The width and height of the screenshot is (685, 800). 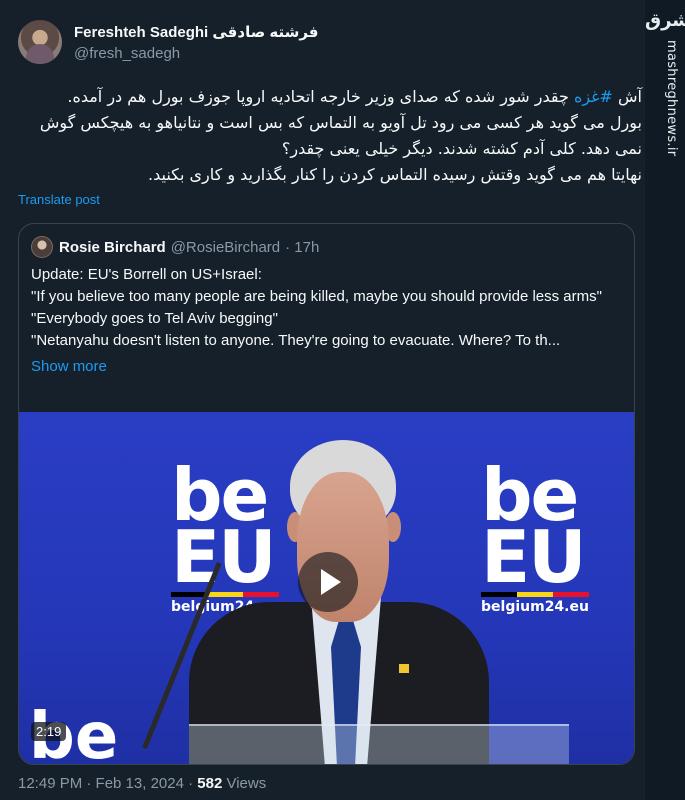 I want to click on views-count: 582, so click(x=210, y=783).